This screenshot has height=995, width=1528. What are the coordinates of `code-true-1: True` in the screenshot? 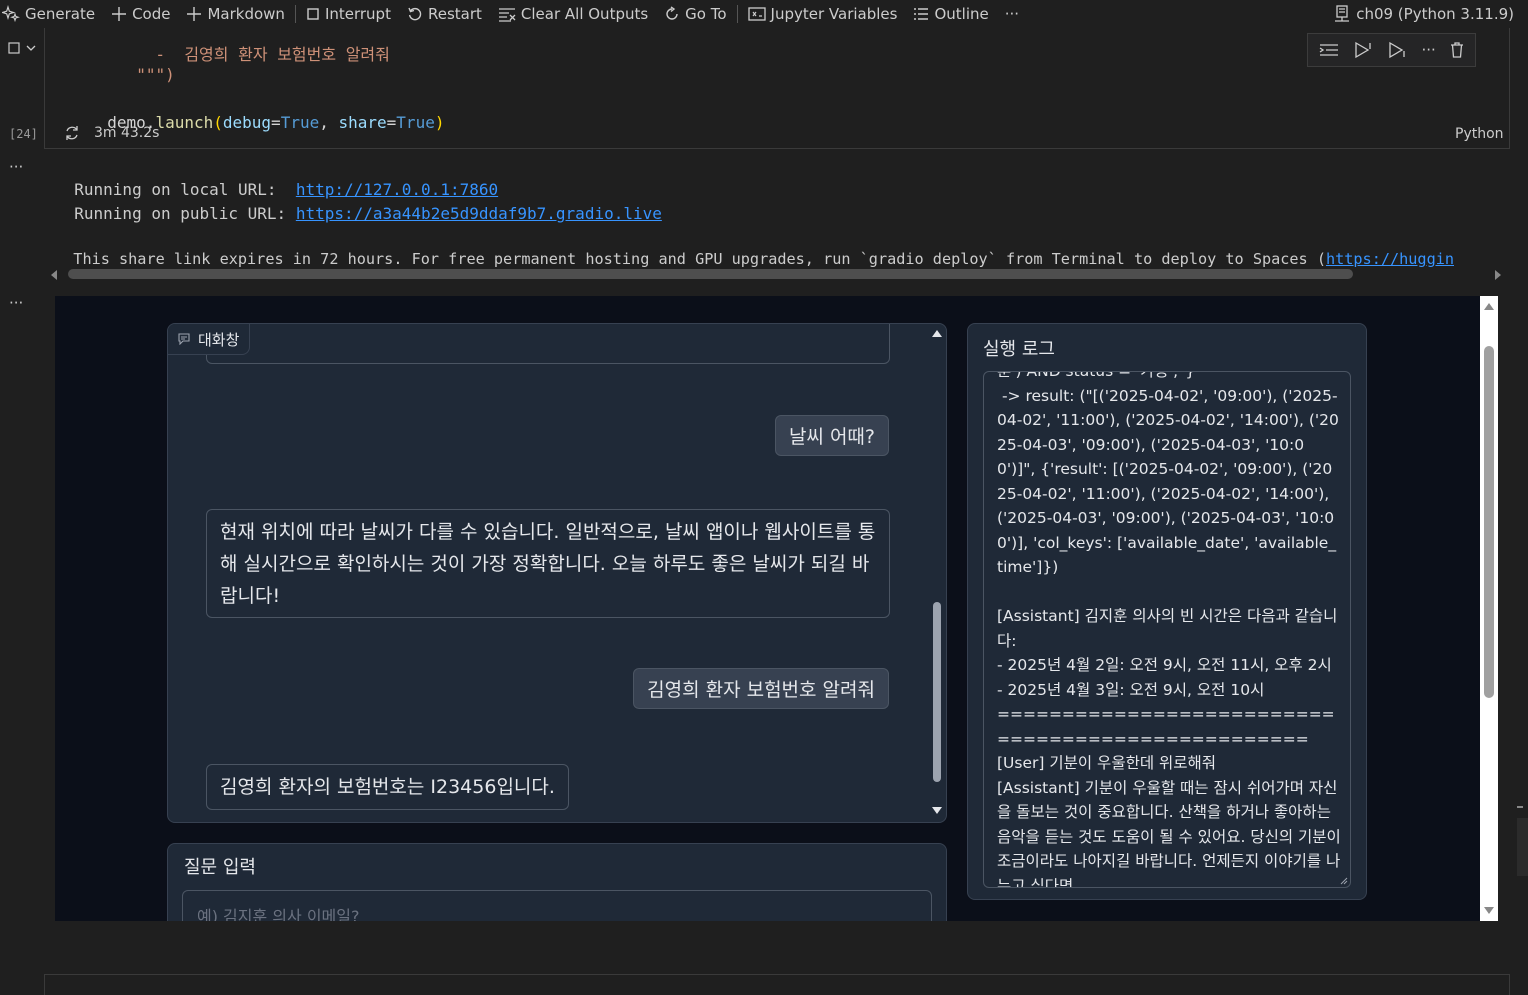 It's located at (300, 122).